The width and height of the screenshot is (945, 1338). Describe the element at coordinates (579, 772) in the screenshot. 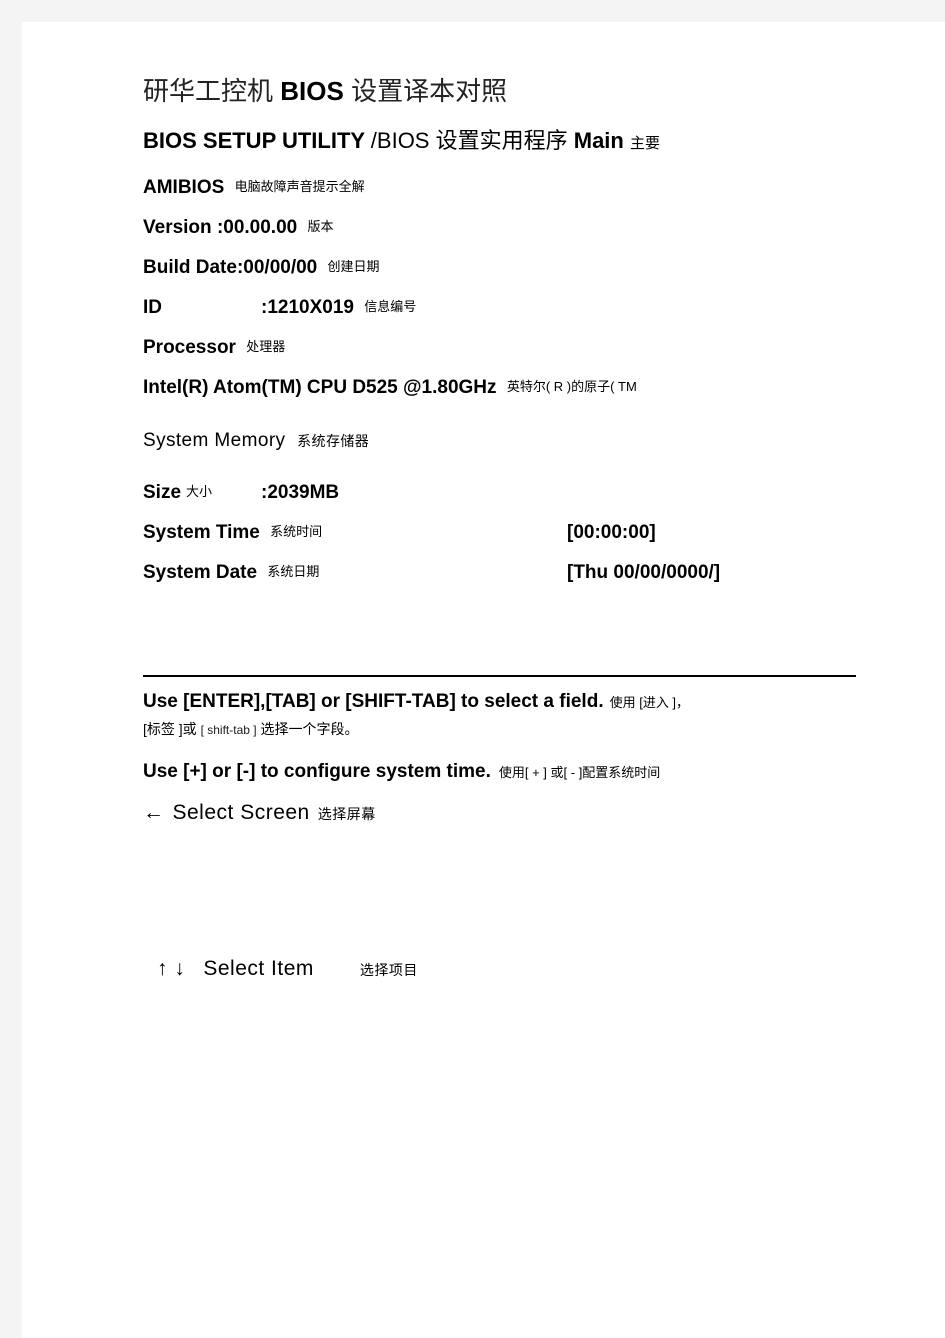

I see `help-configure-time-cn: 使用[ + ] 或[ - ]配置系统时间` at that location.